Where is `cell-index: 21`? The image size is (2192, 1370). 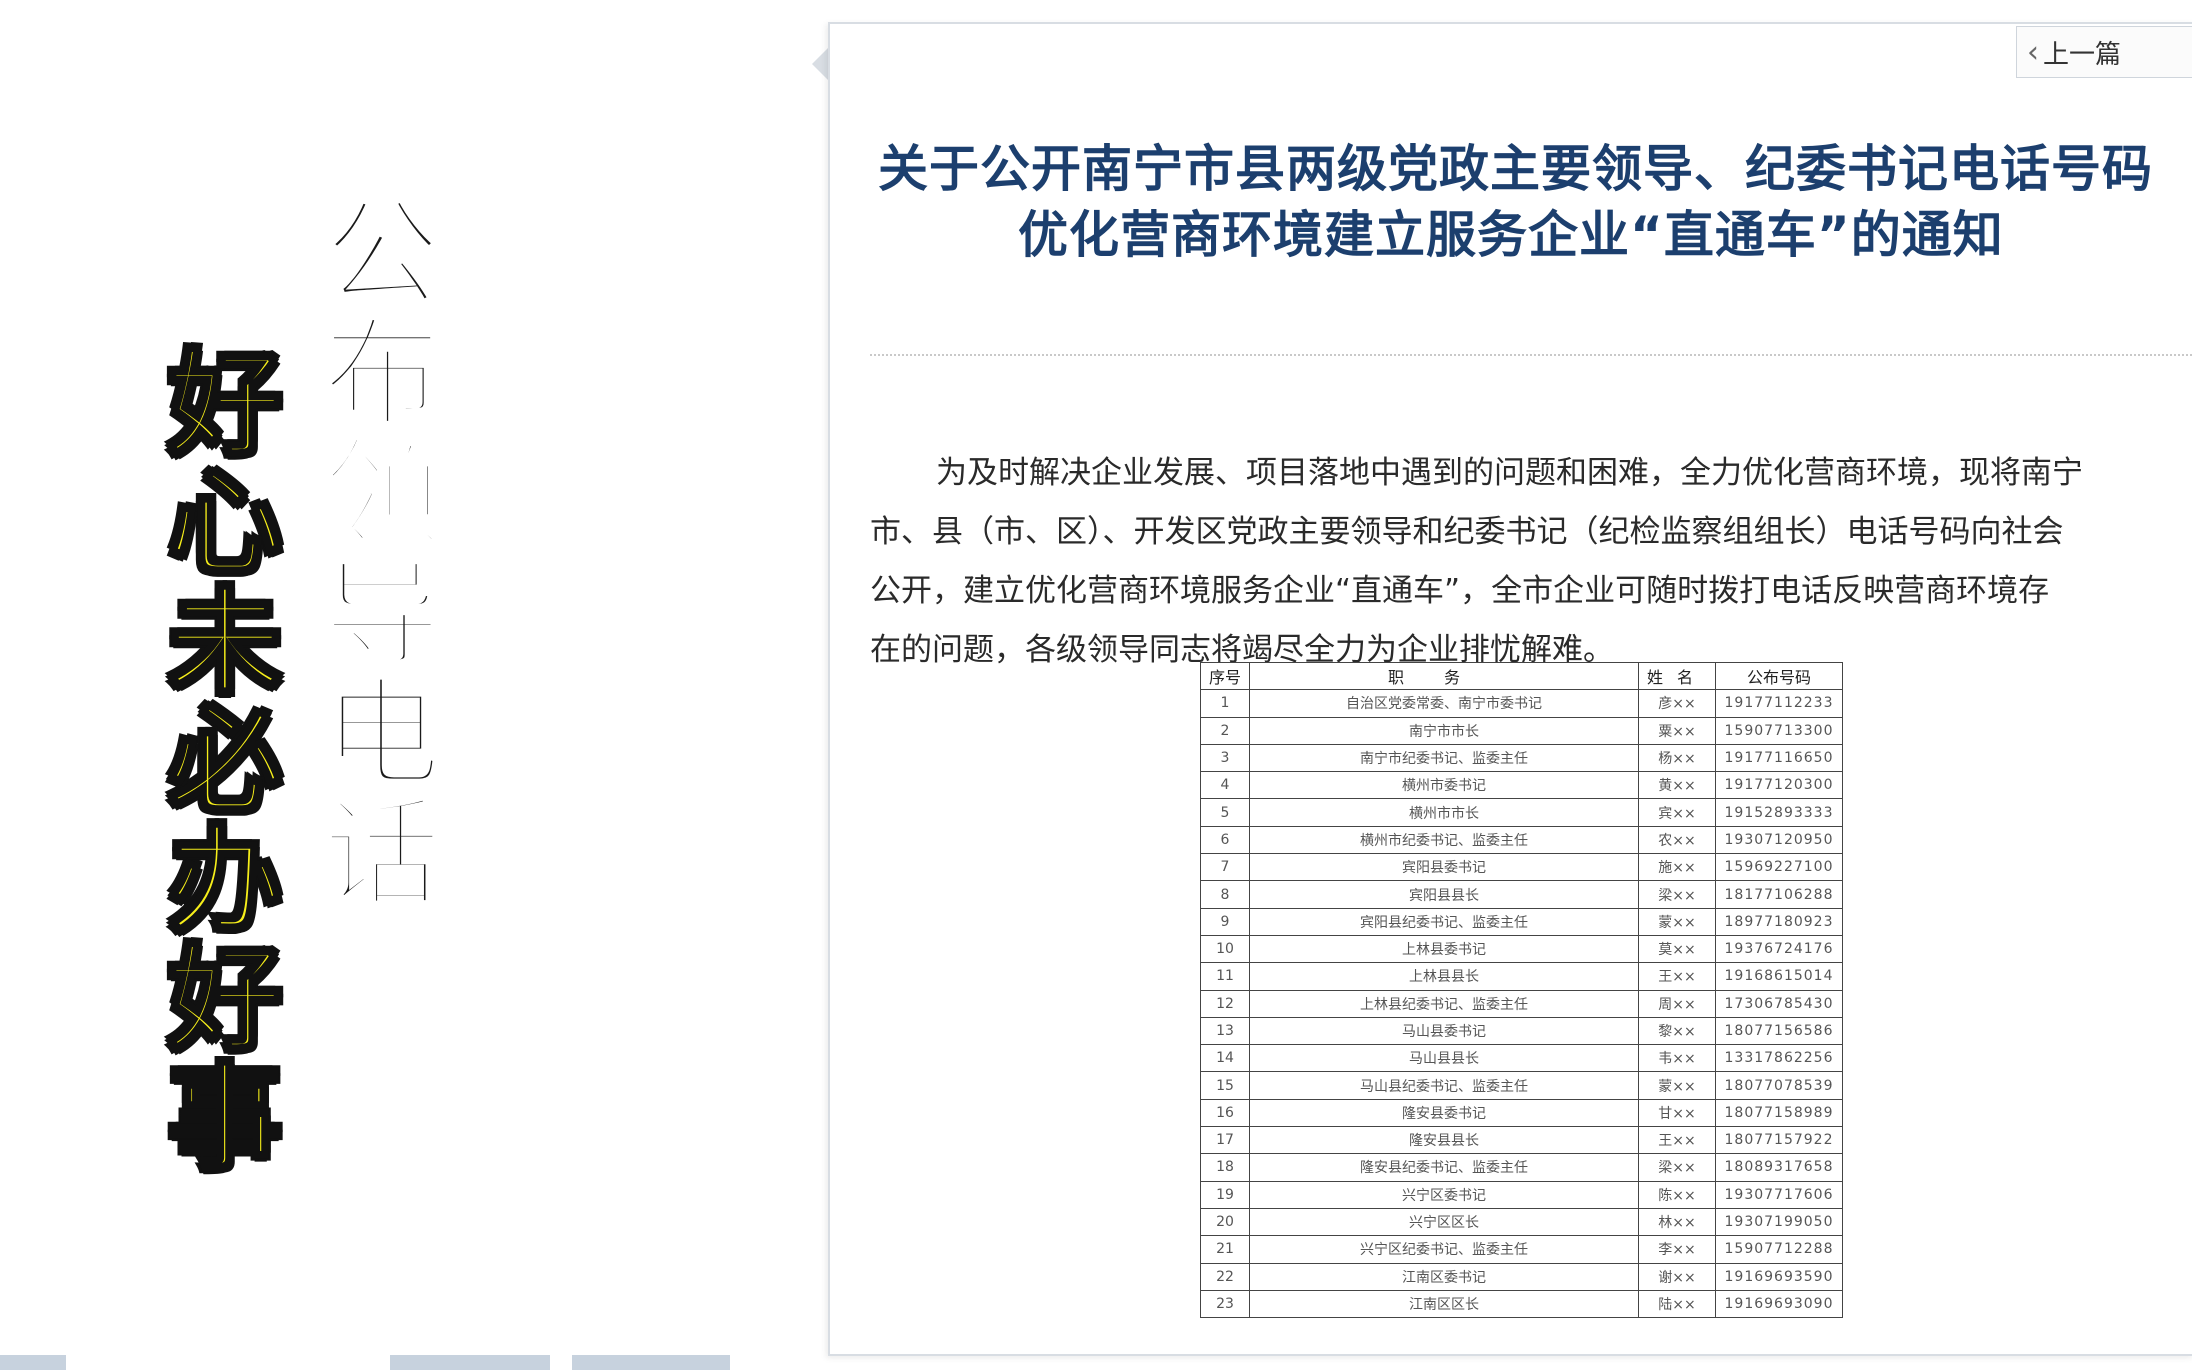 cell-index: 21 is located at coordinates (1225, 1249).